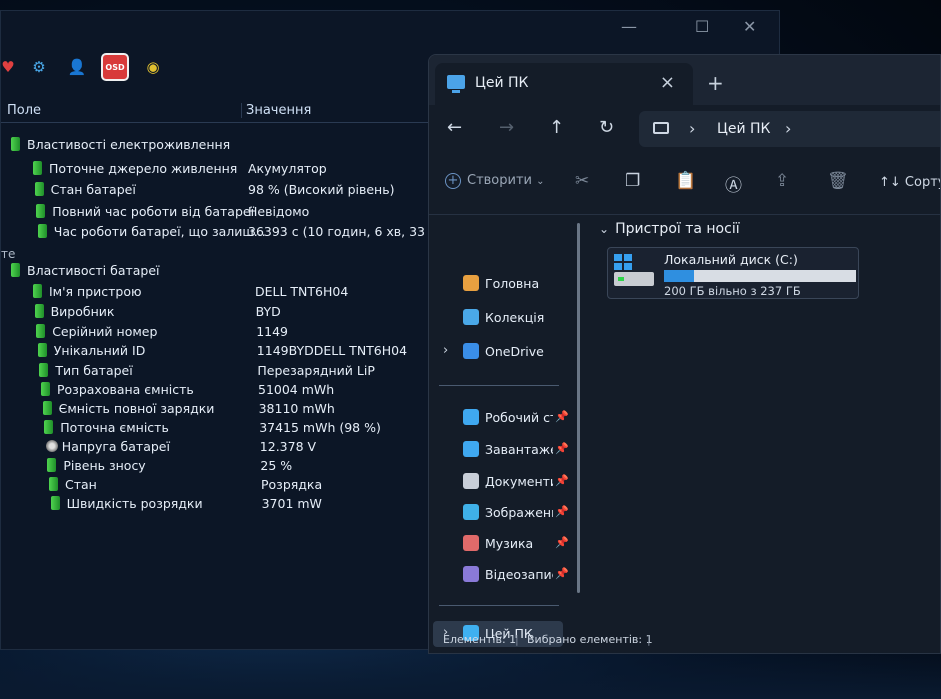 This screenshot has height=699, width=941. Describe the element at coordinates (515, 317) in the screenshot. I see `nav-item-label: Колекція` at that location.